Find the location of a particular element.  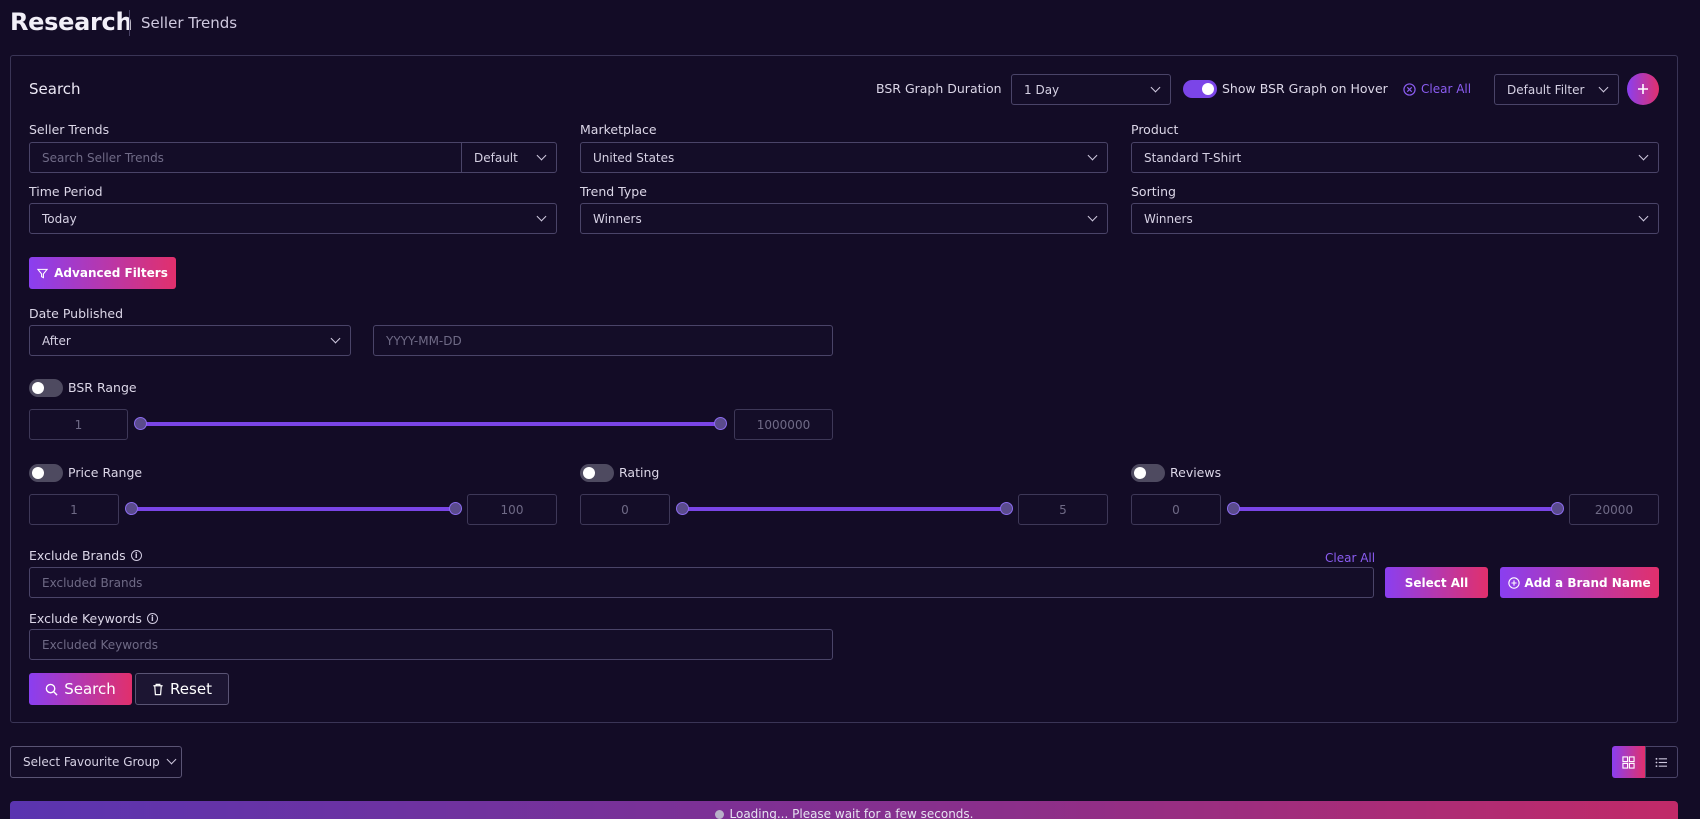

seller-trends-label: Seller Trends is located at coordinates (69, 129).